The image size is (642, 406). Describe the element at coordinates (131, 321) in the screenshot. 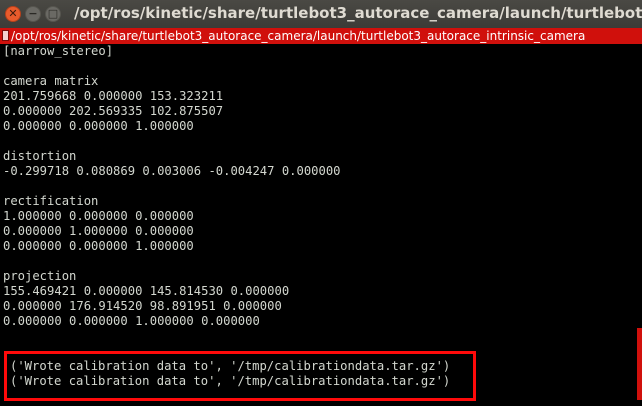

I see `terminal-line: 0.000000 0.000000 1.000000 0.000000` at that location.